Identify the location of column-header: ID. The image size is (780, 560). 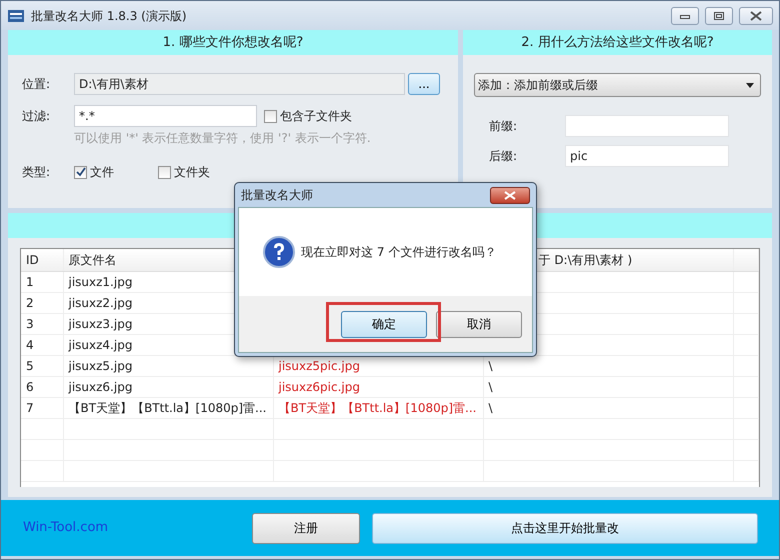
(42, 260).